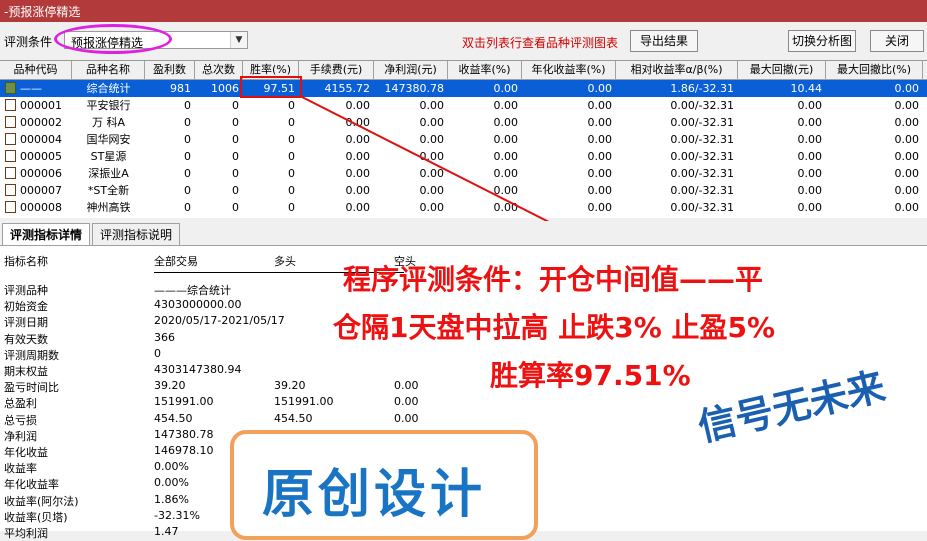 Image resolution: width=927 pixels, height=541 pixels. I want to click on detail-label: 初始资金, so click(26, 307).